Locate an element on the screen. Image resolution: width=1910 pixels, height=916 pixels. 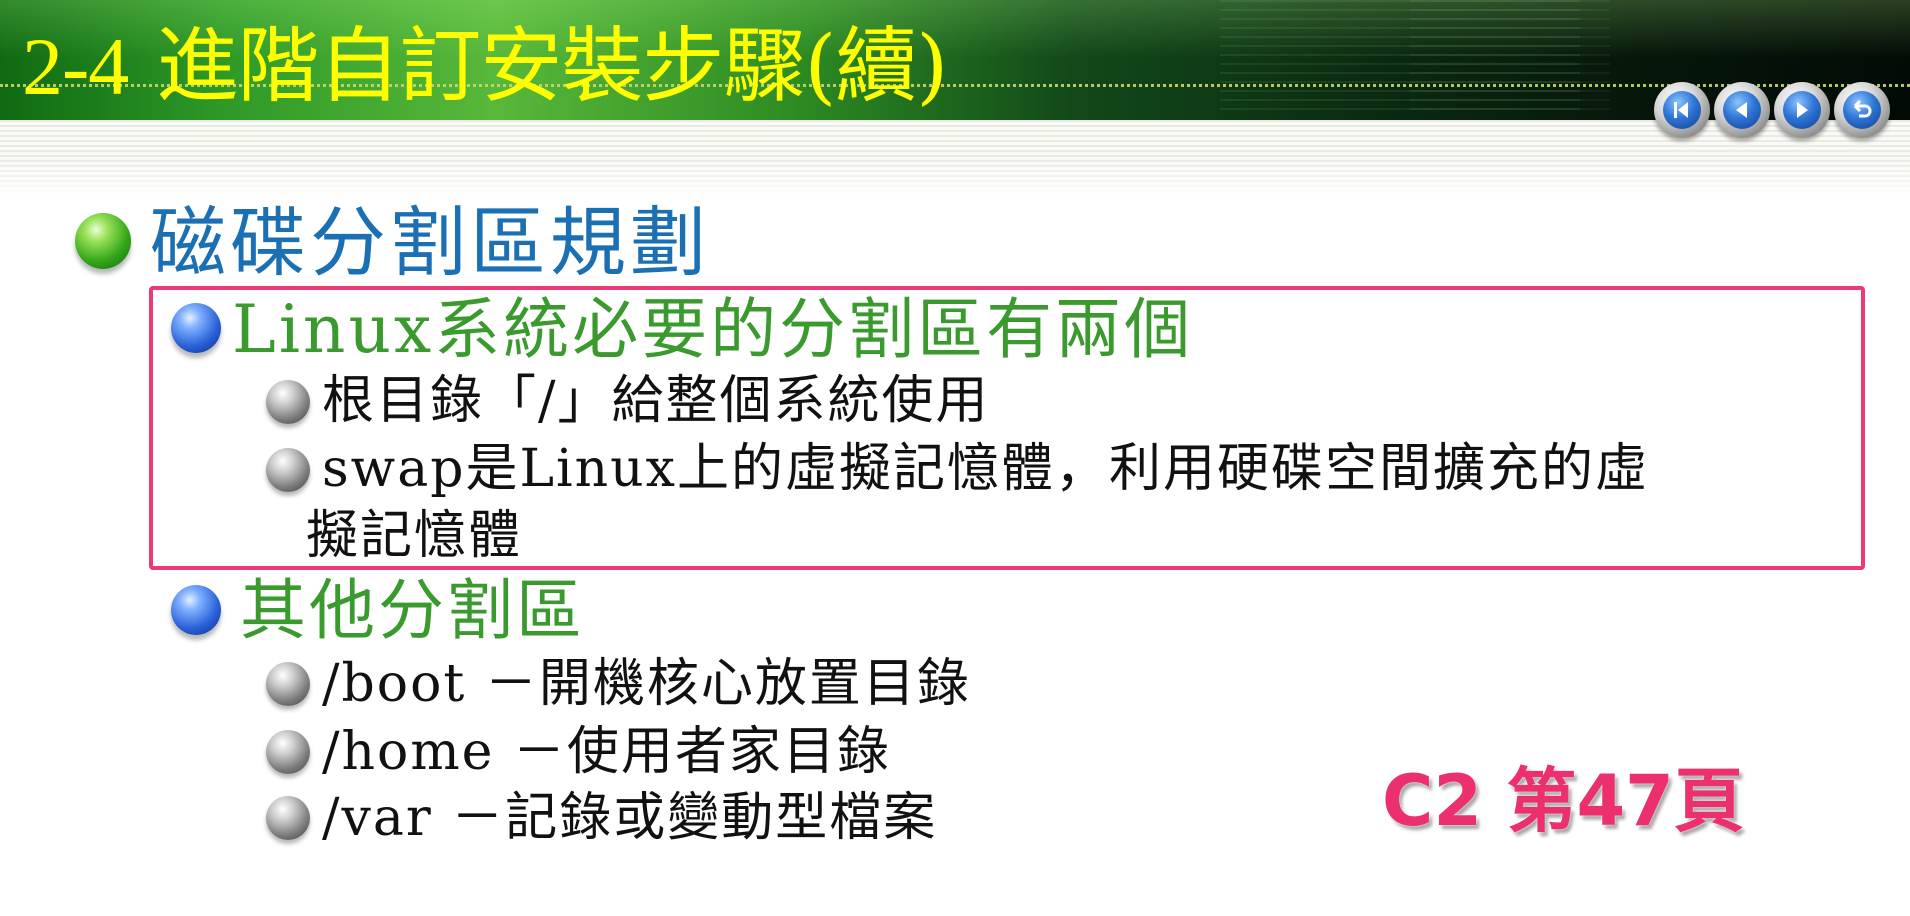
forward-glyph is located at coordinates (1802, 110).